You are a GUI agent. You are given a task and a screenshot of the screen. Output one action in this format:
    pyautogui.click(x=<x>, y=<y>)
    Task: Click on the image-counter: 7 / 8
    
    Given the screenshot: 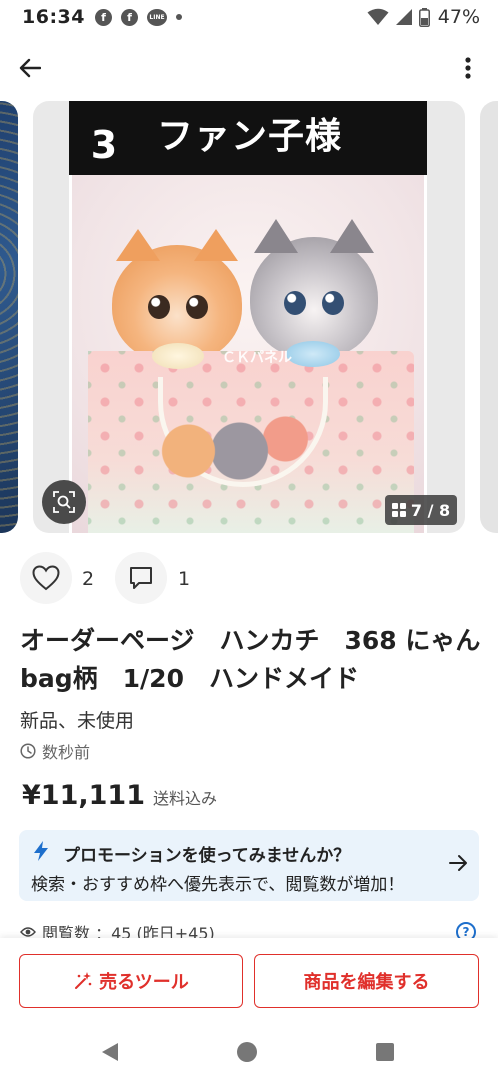 What is the action you would take?
    pyautogui.click(x=430, y=510)
    